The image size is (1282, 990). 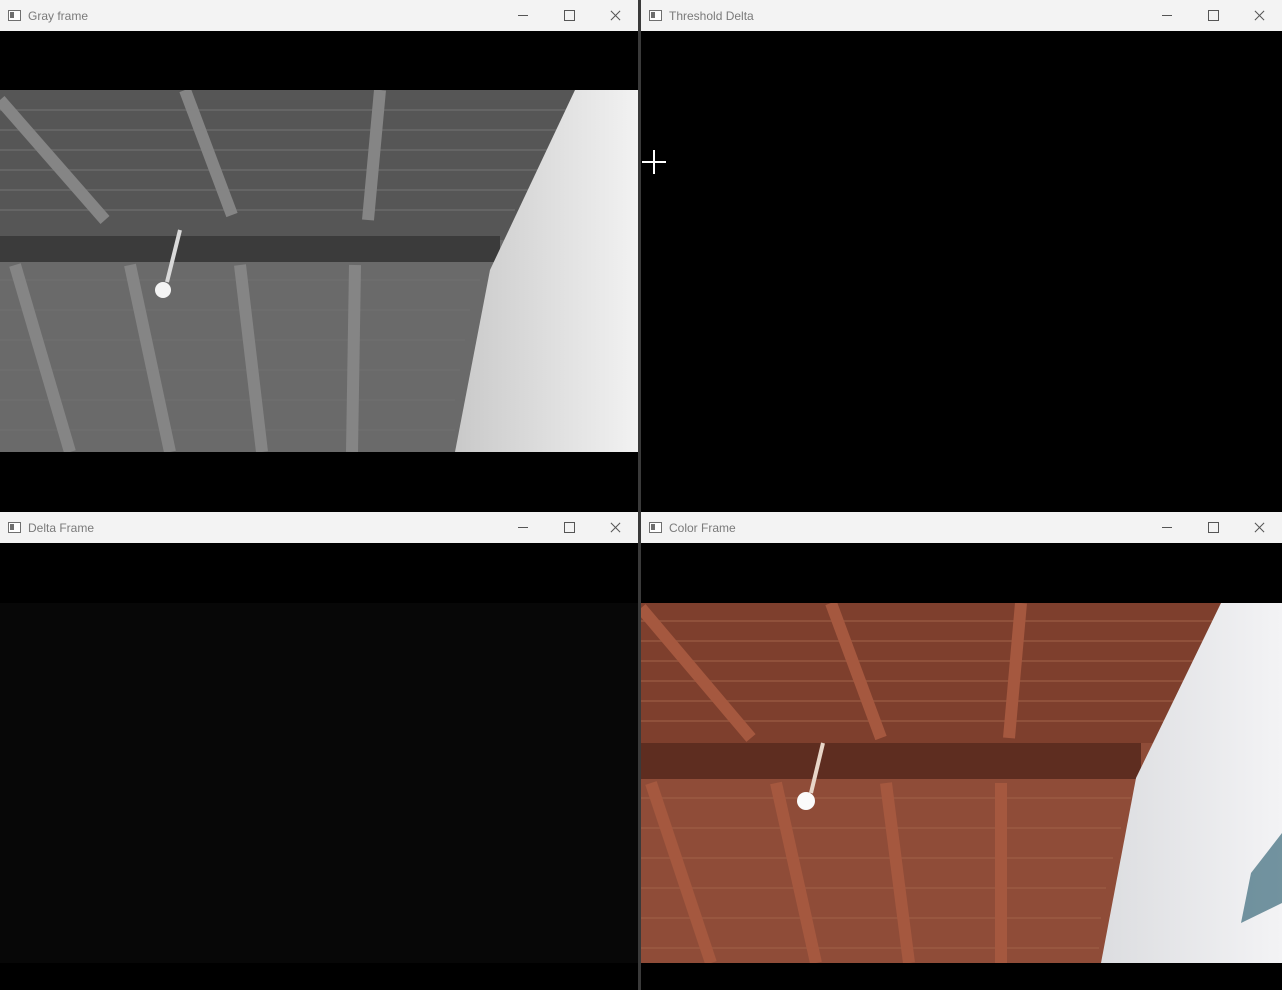 I want to click on window-title: Gray frame, so click(x=58, y=15).